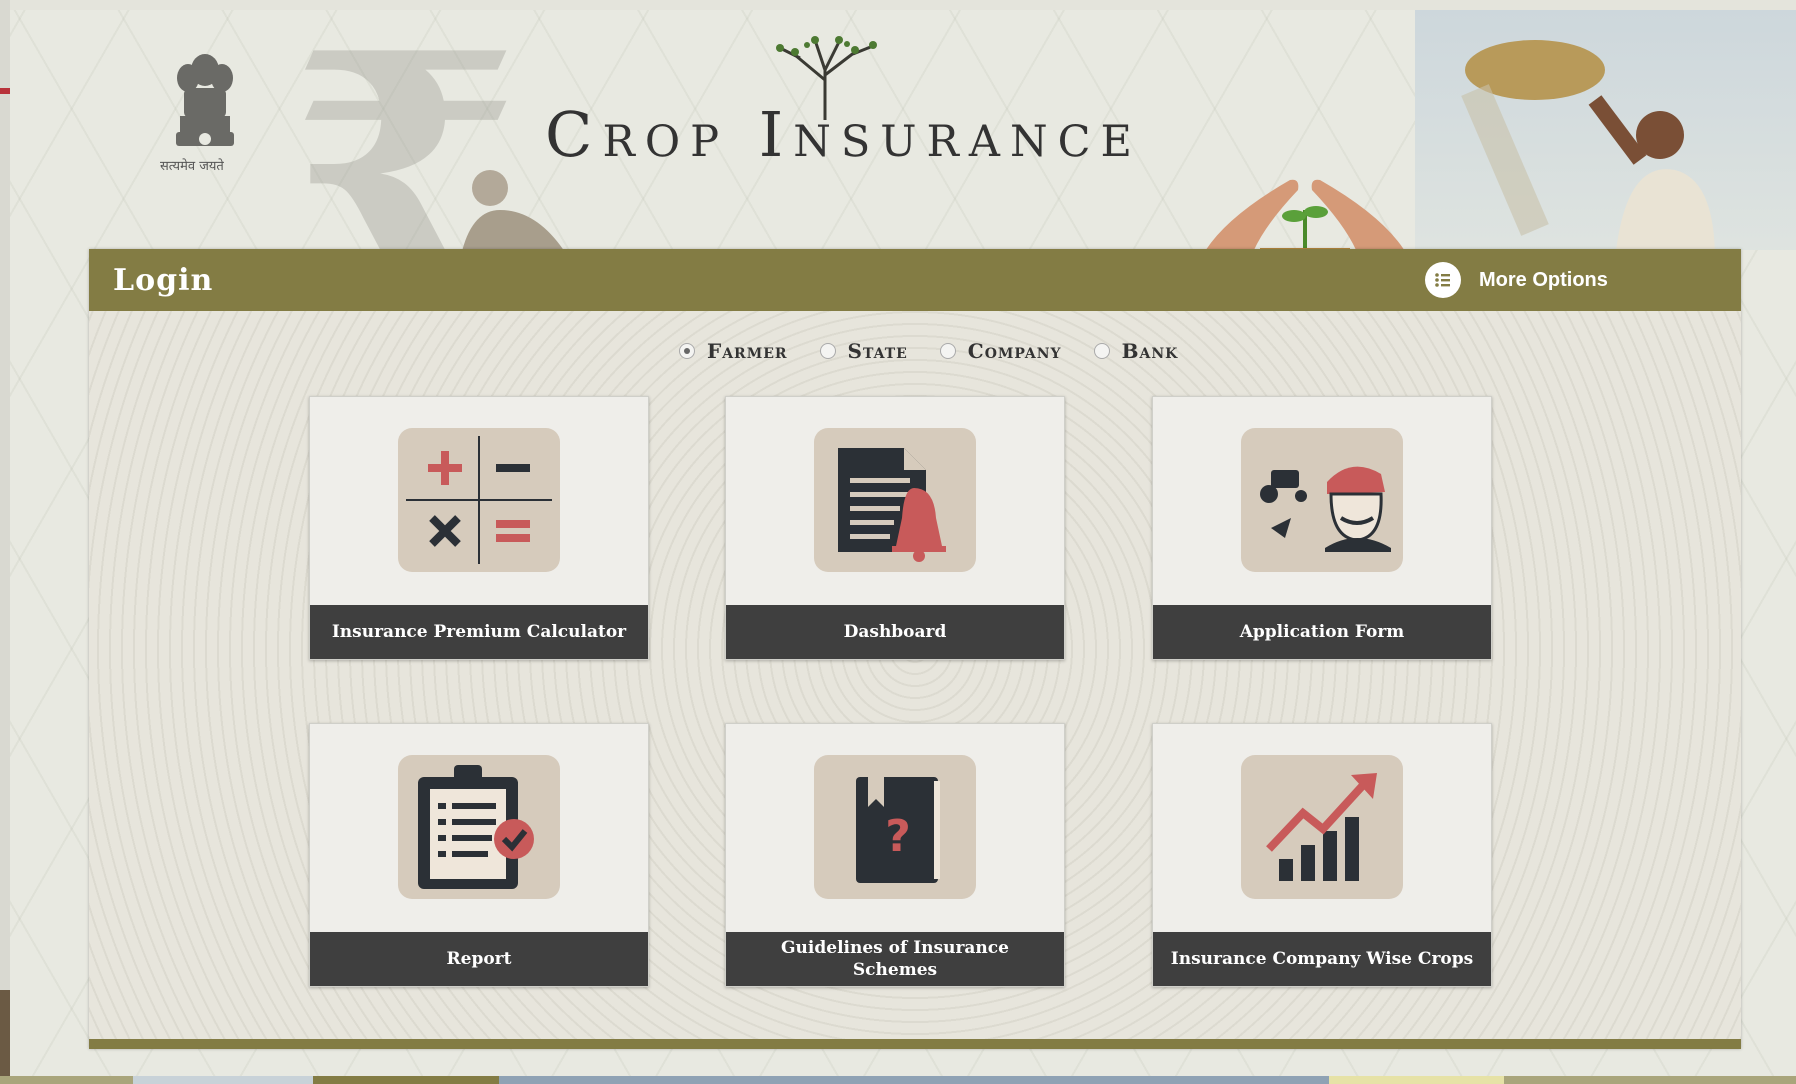 This screenshot has height=1084, width=1796. What do you see at coordinates (843, 134) in the screenshot?
I see `site-title: Crop Insurance` at bounding box center [843, 134].